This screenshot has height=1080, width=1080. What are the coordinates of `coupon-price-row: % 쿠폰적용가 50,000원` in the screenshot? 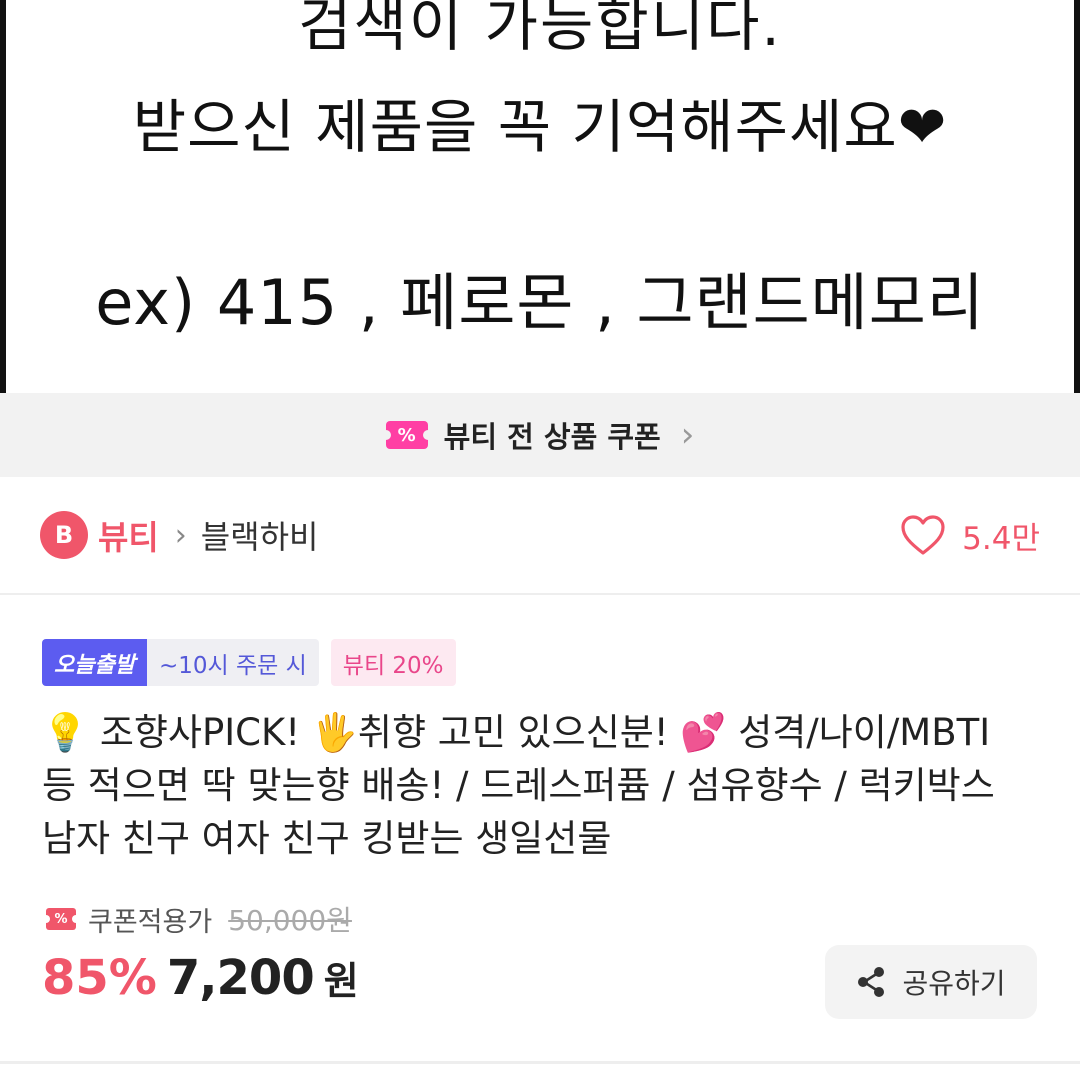 It's located at (197, 919).